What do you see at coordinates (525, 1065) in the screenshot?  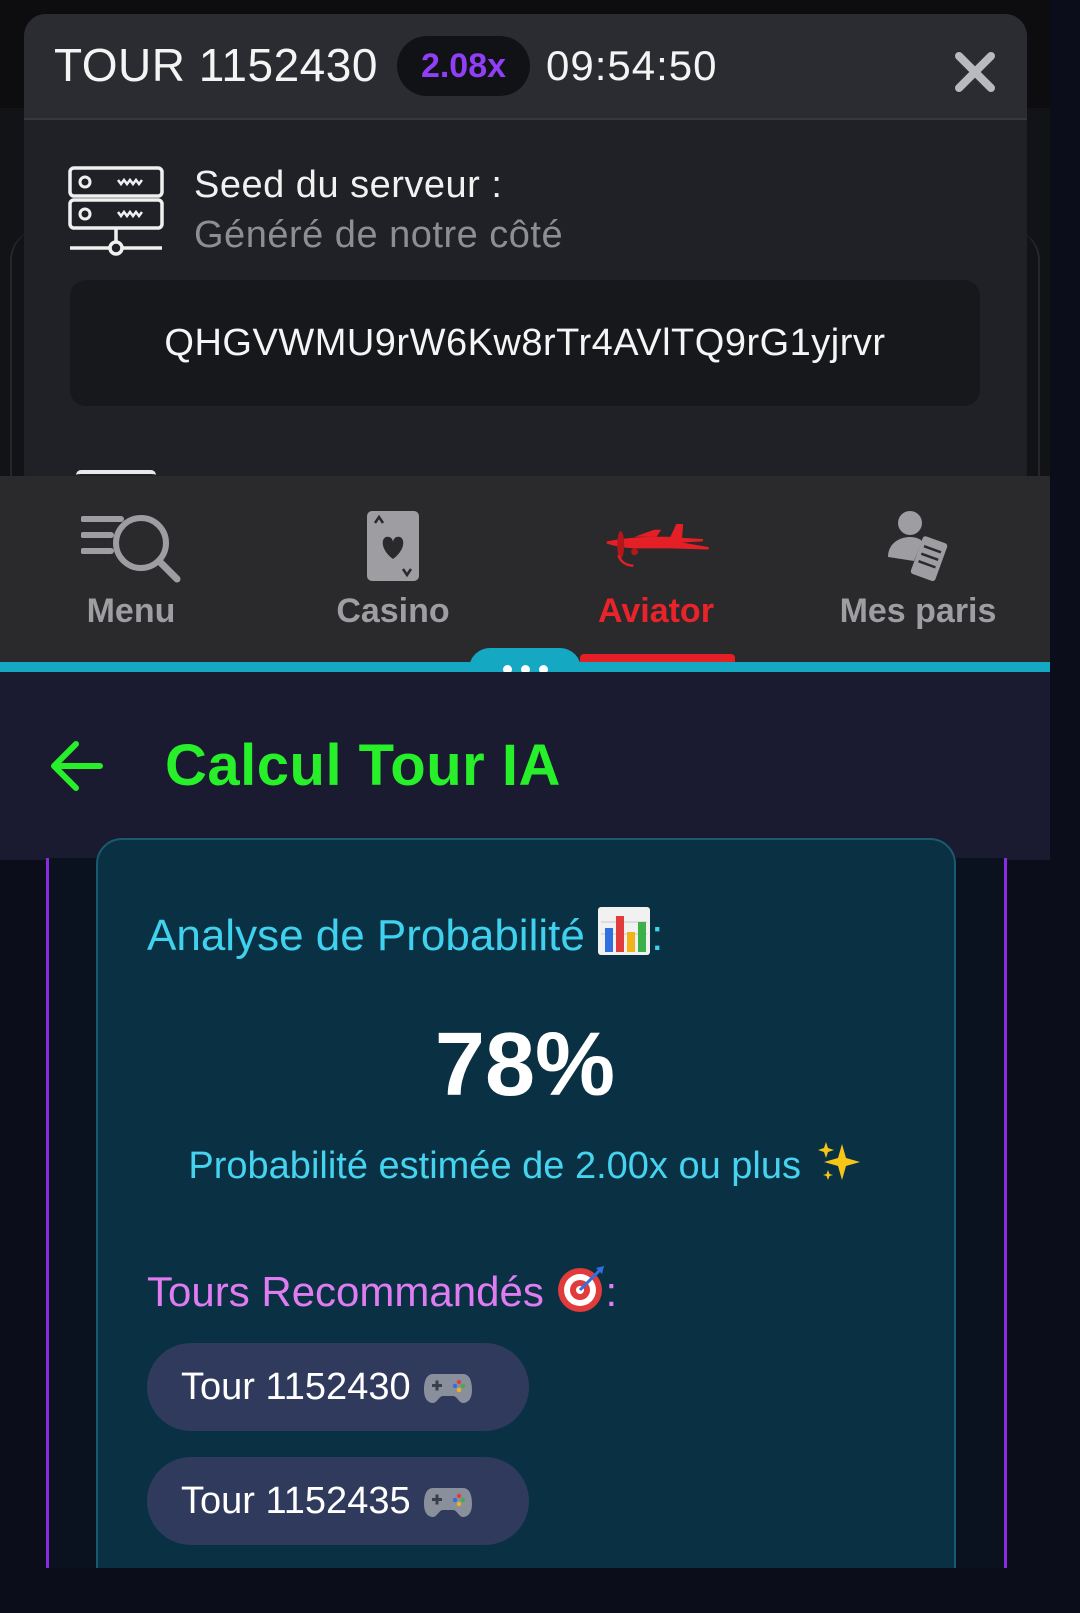 I see `probability-value: 78%` at bounding box center [525, 1065].